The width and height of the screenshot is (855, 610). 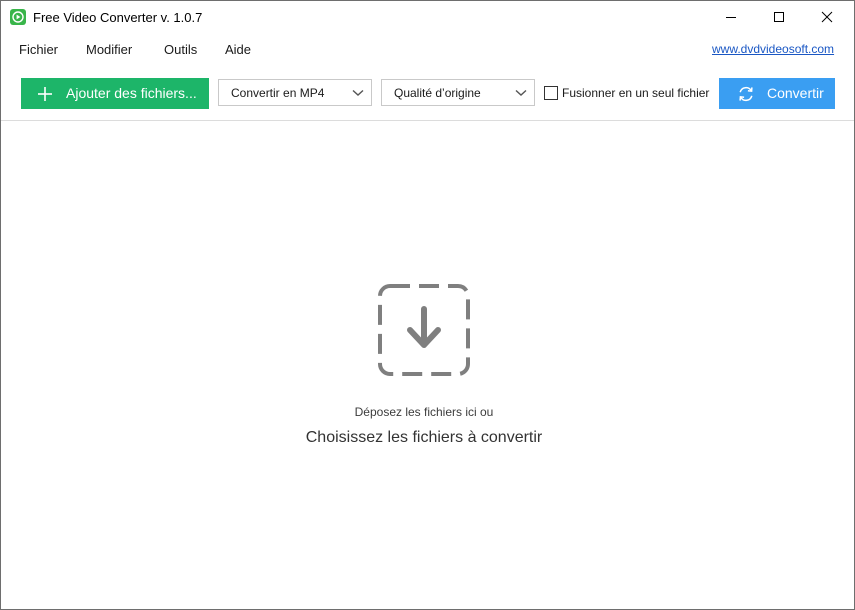 I want to click on refresh-icon, so click(x=746, y=94).